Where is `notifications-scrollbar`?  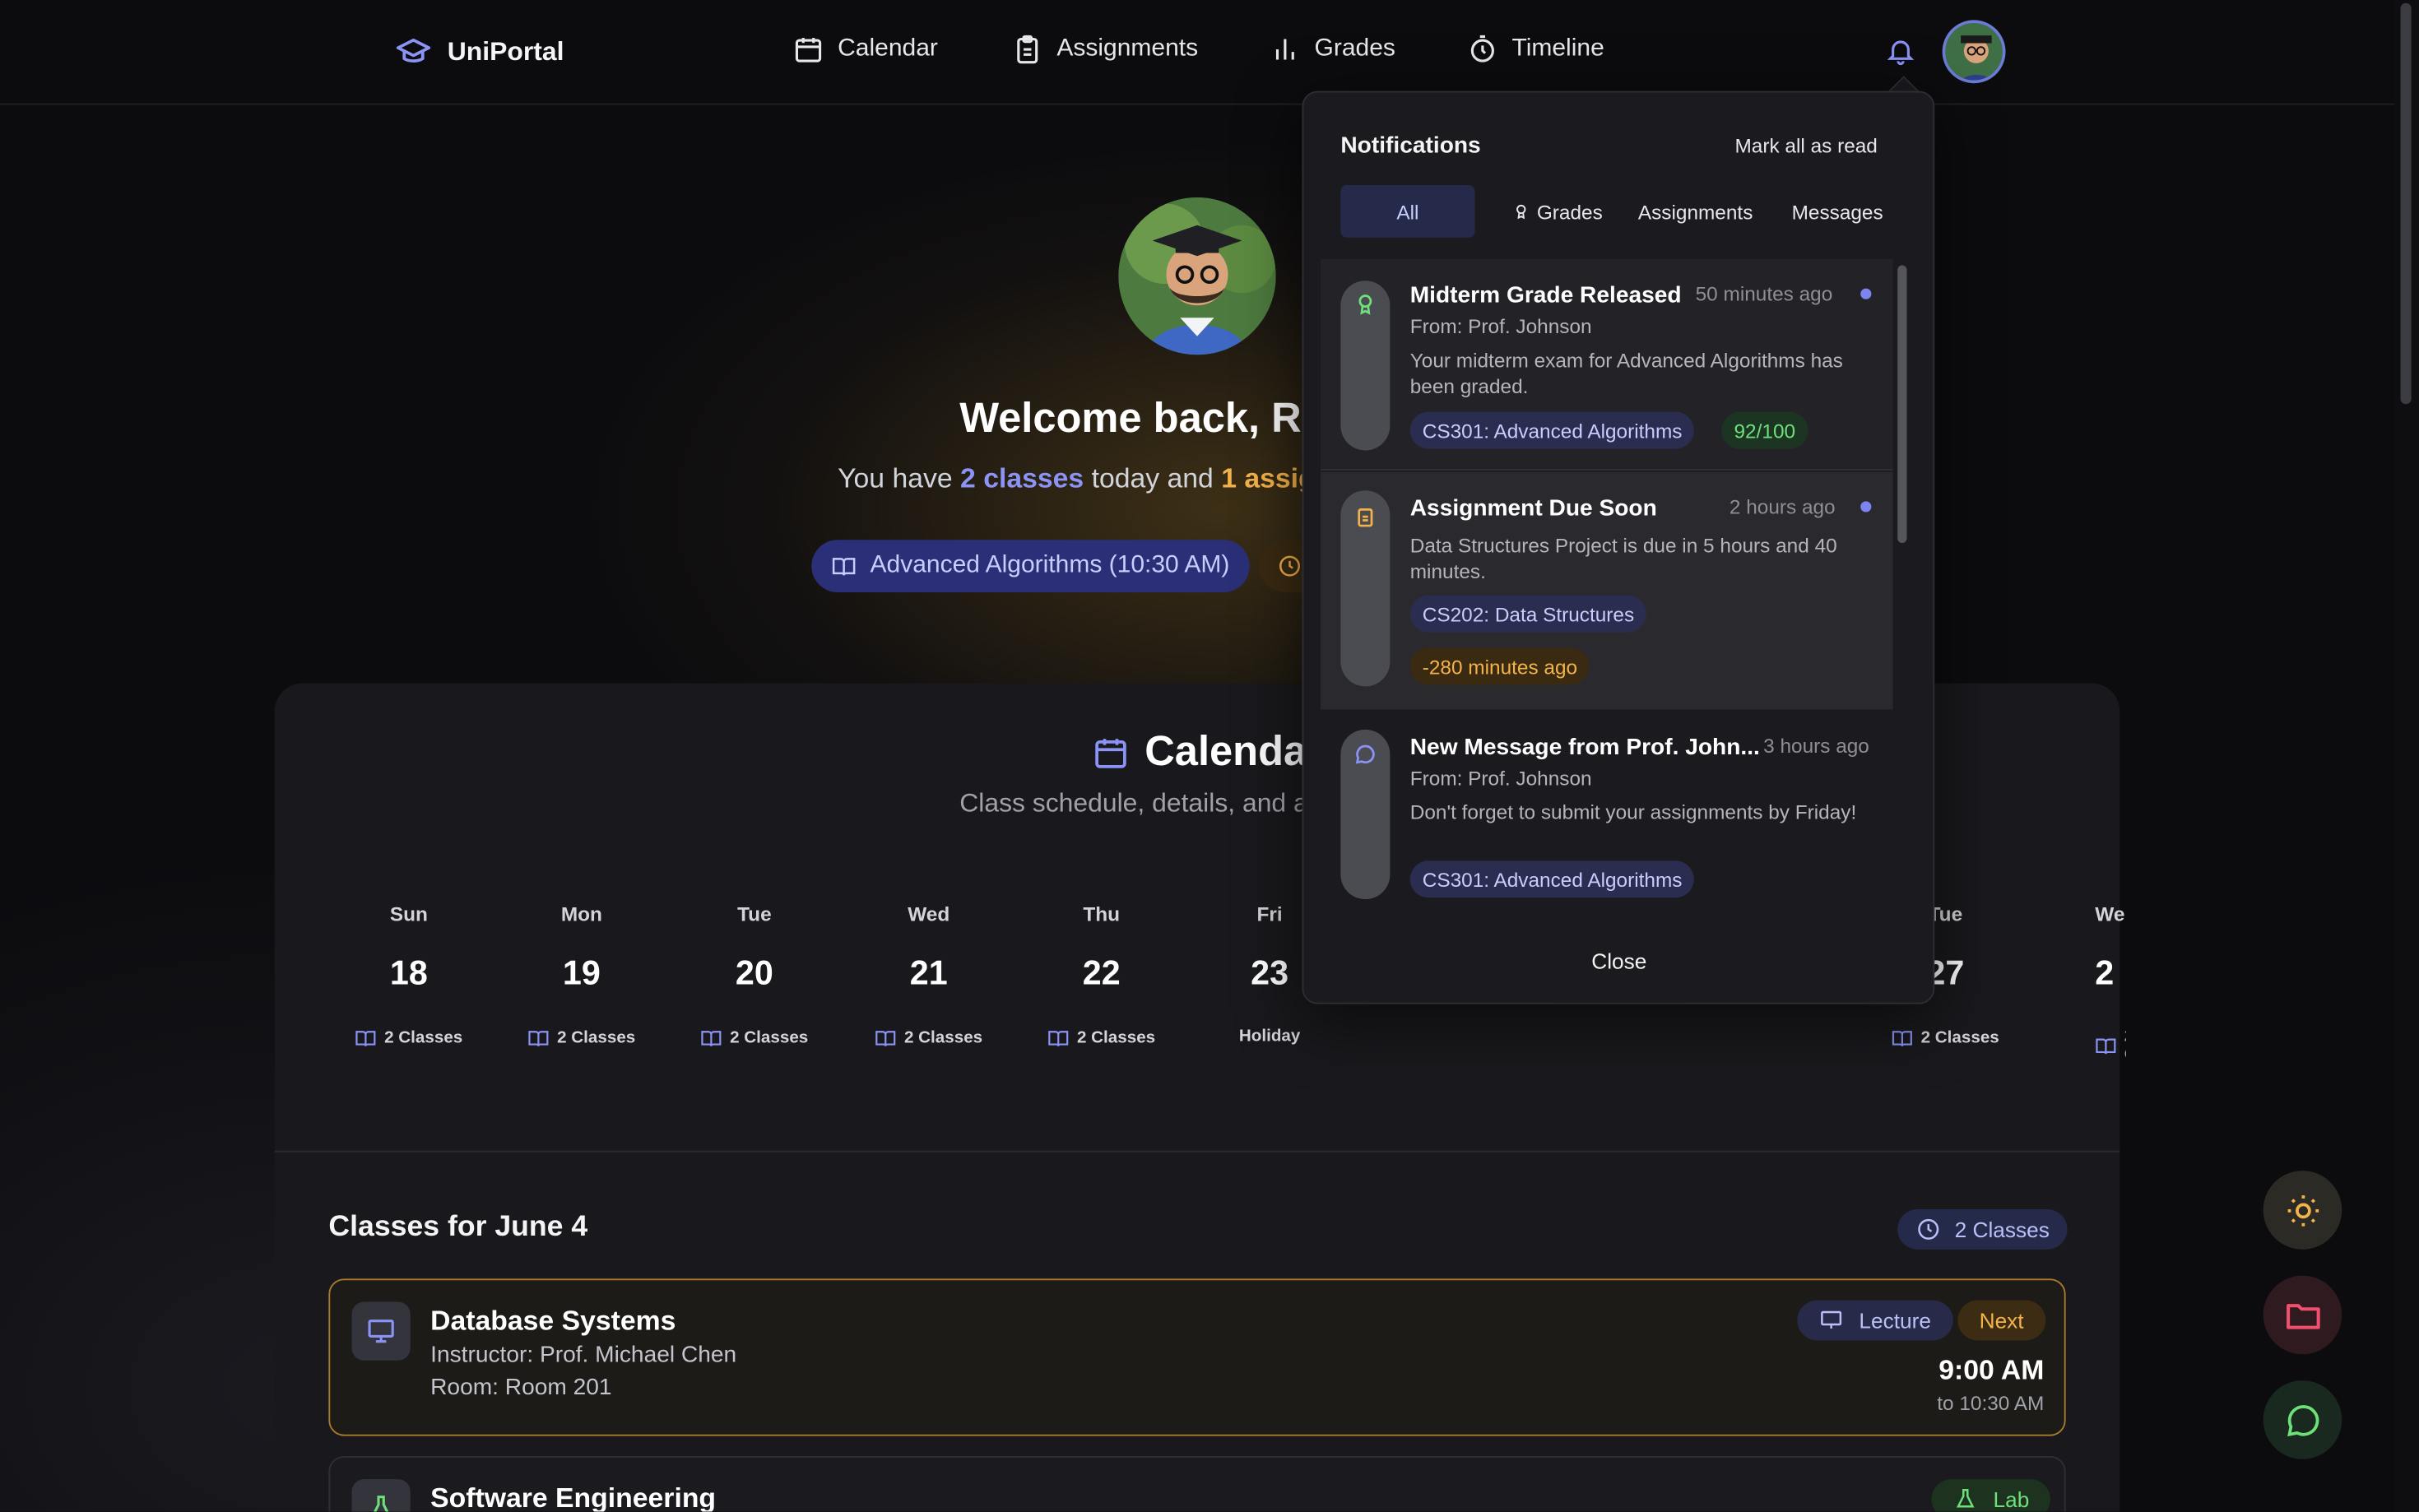 notifications-scrollbar is located at coordinates (1903, 587).